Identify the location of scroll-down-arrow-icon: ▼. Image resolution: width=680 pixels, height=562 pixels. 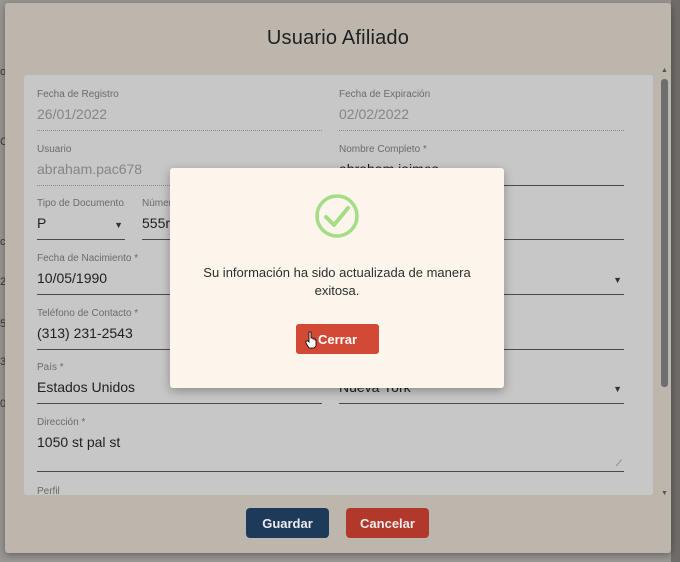
(664, 493).